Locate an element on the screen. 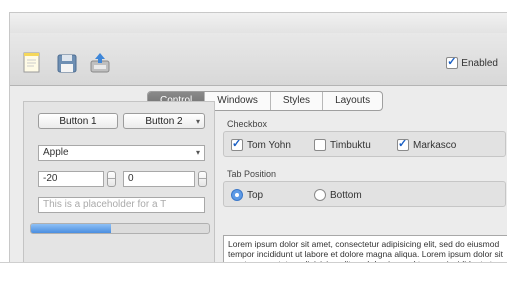 Image resolution: width=507 pixels, height=291 pixels. checkbox-option-2: Timbuktu is located at coordinates (342, 145).